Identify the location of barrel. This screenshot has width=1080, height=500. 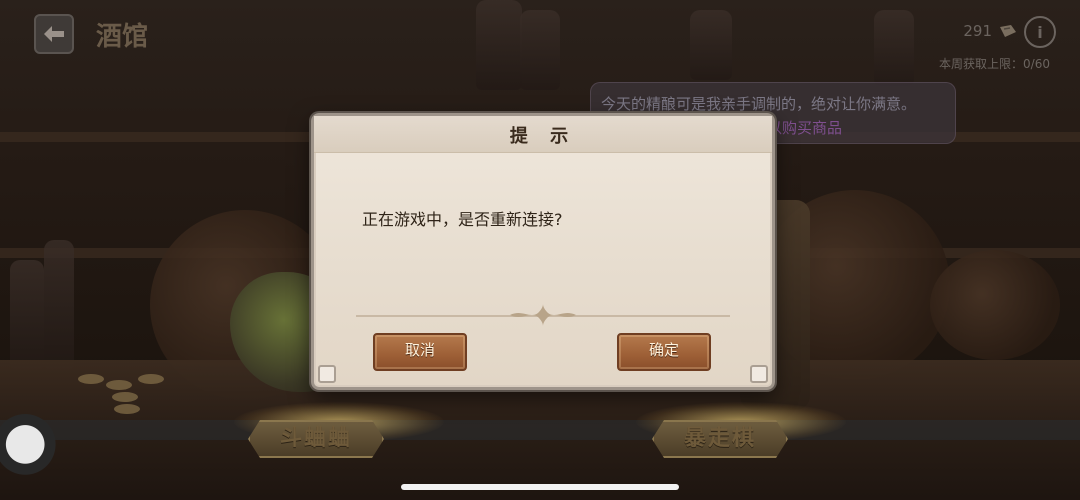
(995, 305).